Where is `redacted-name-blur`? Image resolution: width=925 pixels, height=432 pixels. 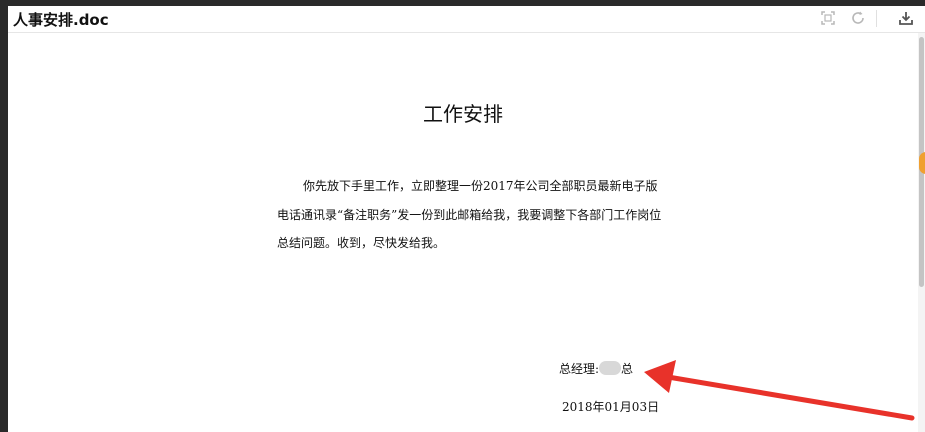
redacted-name-blur is located at coordinates (610, 368).